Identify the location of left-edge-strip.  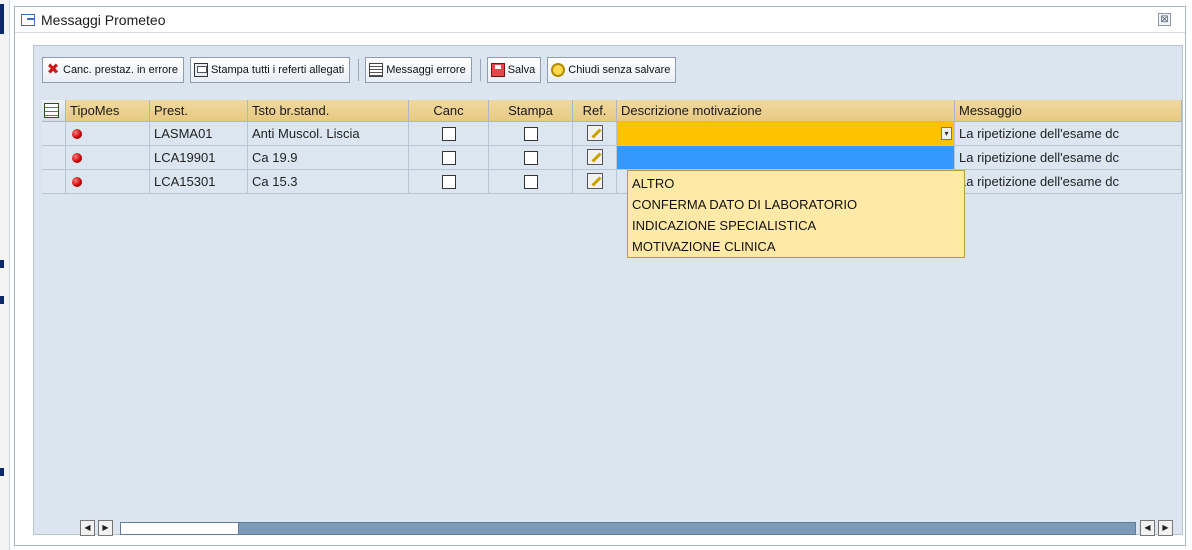
(5, 275).